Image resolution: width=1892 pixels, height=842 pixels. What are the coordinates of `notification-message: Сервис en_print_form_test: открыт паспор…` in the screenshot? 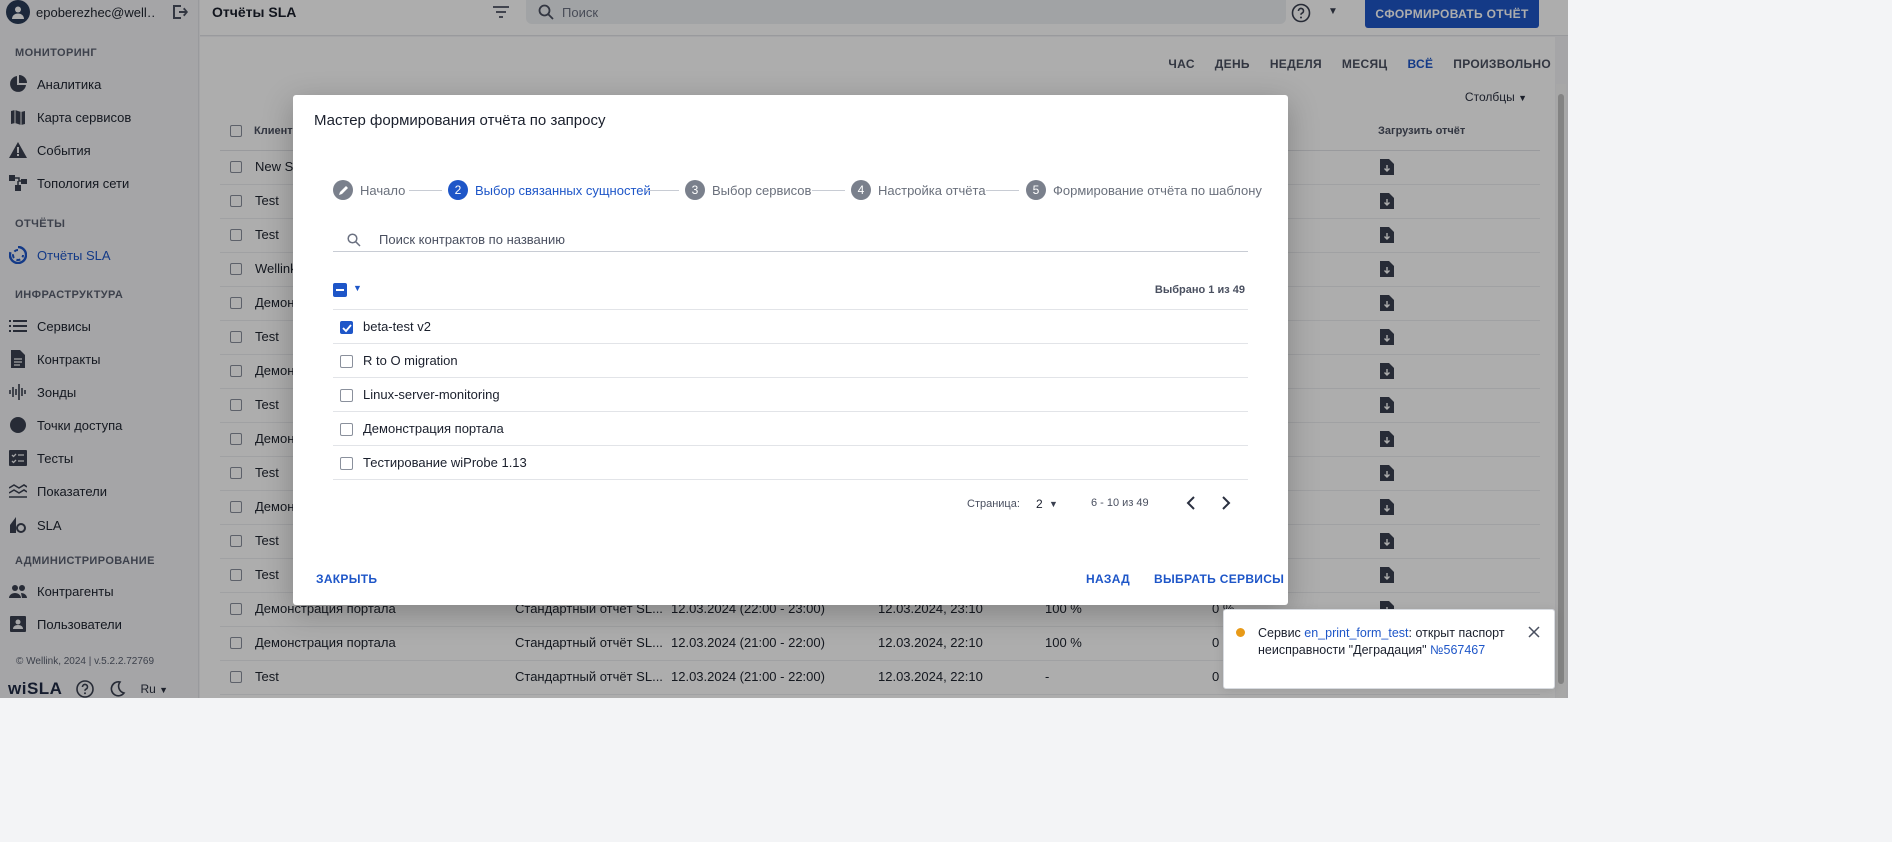 It's located at (1383, 642).